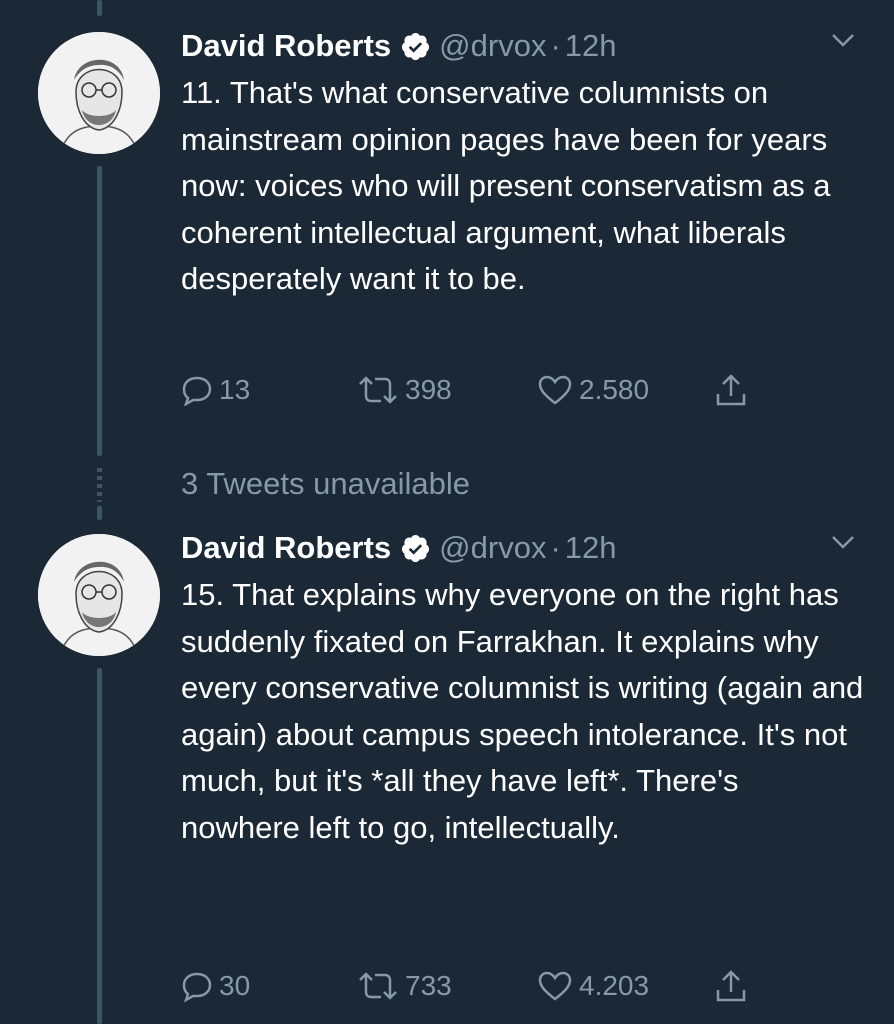 The width and height of the screenshot is (894, 1024). I want to click on like-count: 2.580, so click(614, 389).